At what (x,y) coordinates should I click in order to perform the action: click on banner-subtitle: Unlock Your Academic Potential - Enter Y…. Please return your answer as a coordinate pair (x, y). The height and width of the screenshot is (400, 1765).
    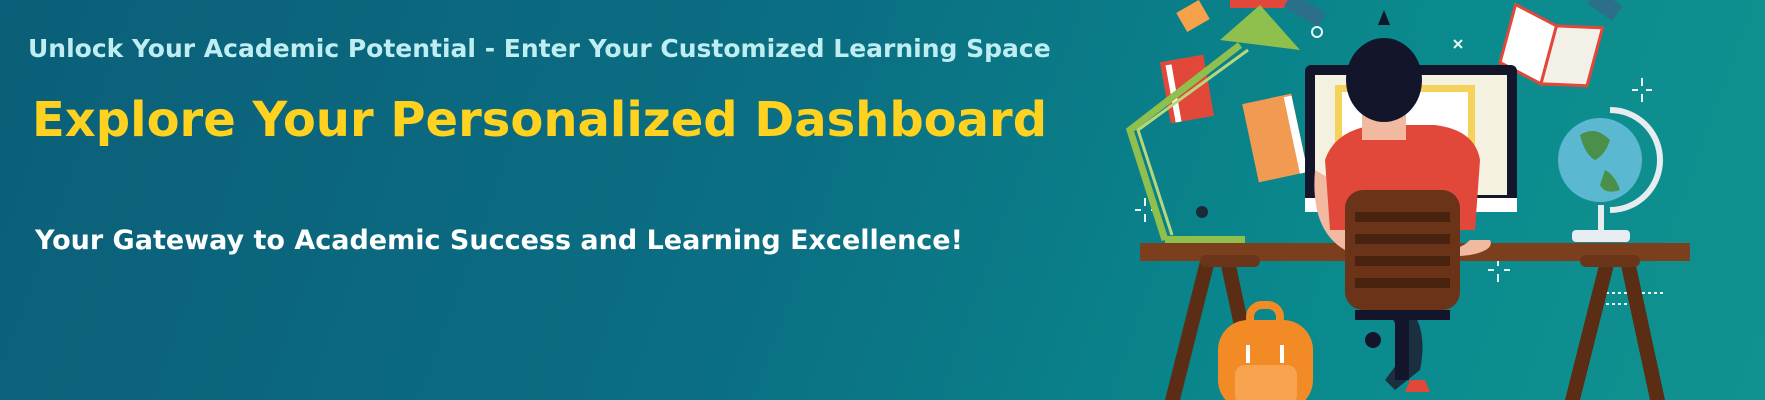
    Looking at the image, I should click on (539, 48).